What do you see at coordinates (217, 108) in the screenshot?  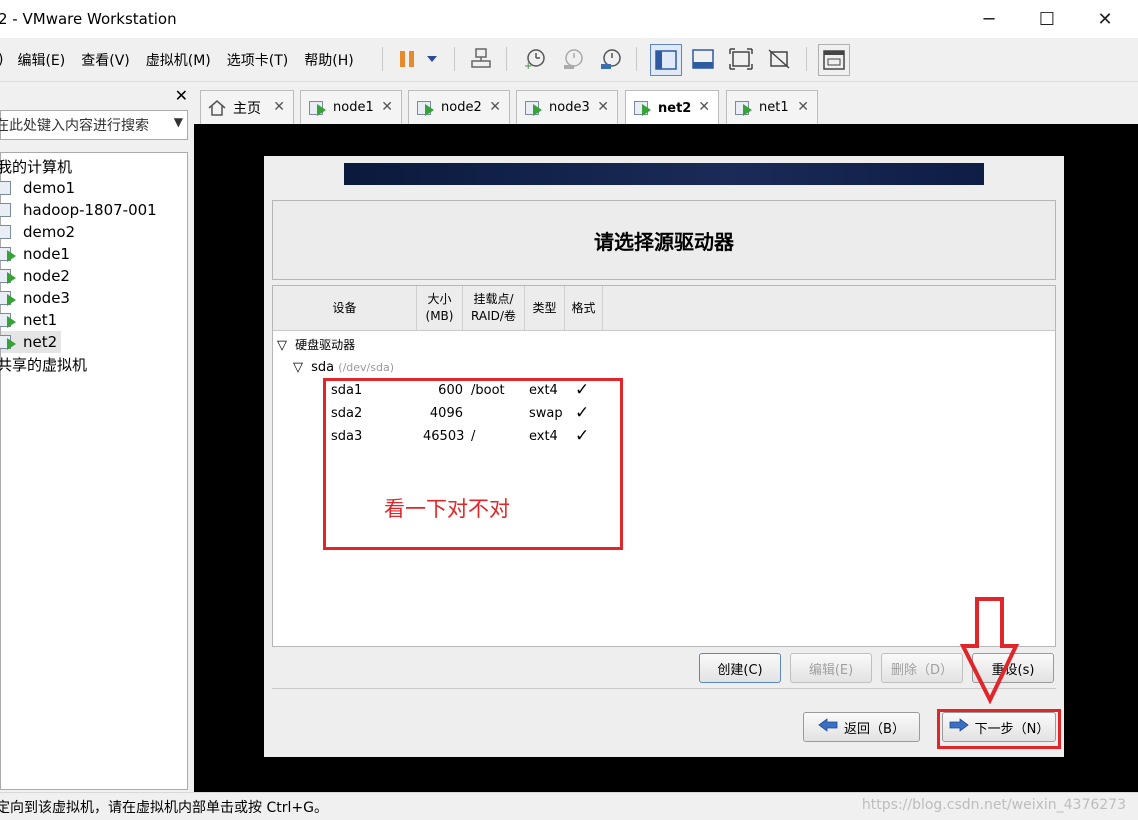 I see `home-icon` at bounding box center [217, 108].